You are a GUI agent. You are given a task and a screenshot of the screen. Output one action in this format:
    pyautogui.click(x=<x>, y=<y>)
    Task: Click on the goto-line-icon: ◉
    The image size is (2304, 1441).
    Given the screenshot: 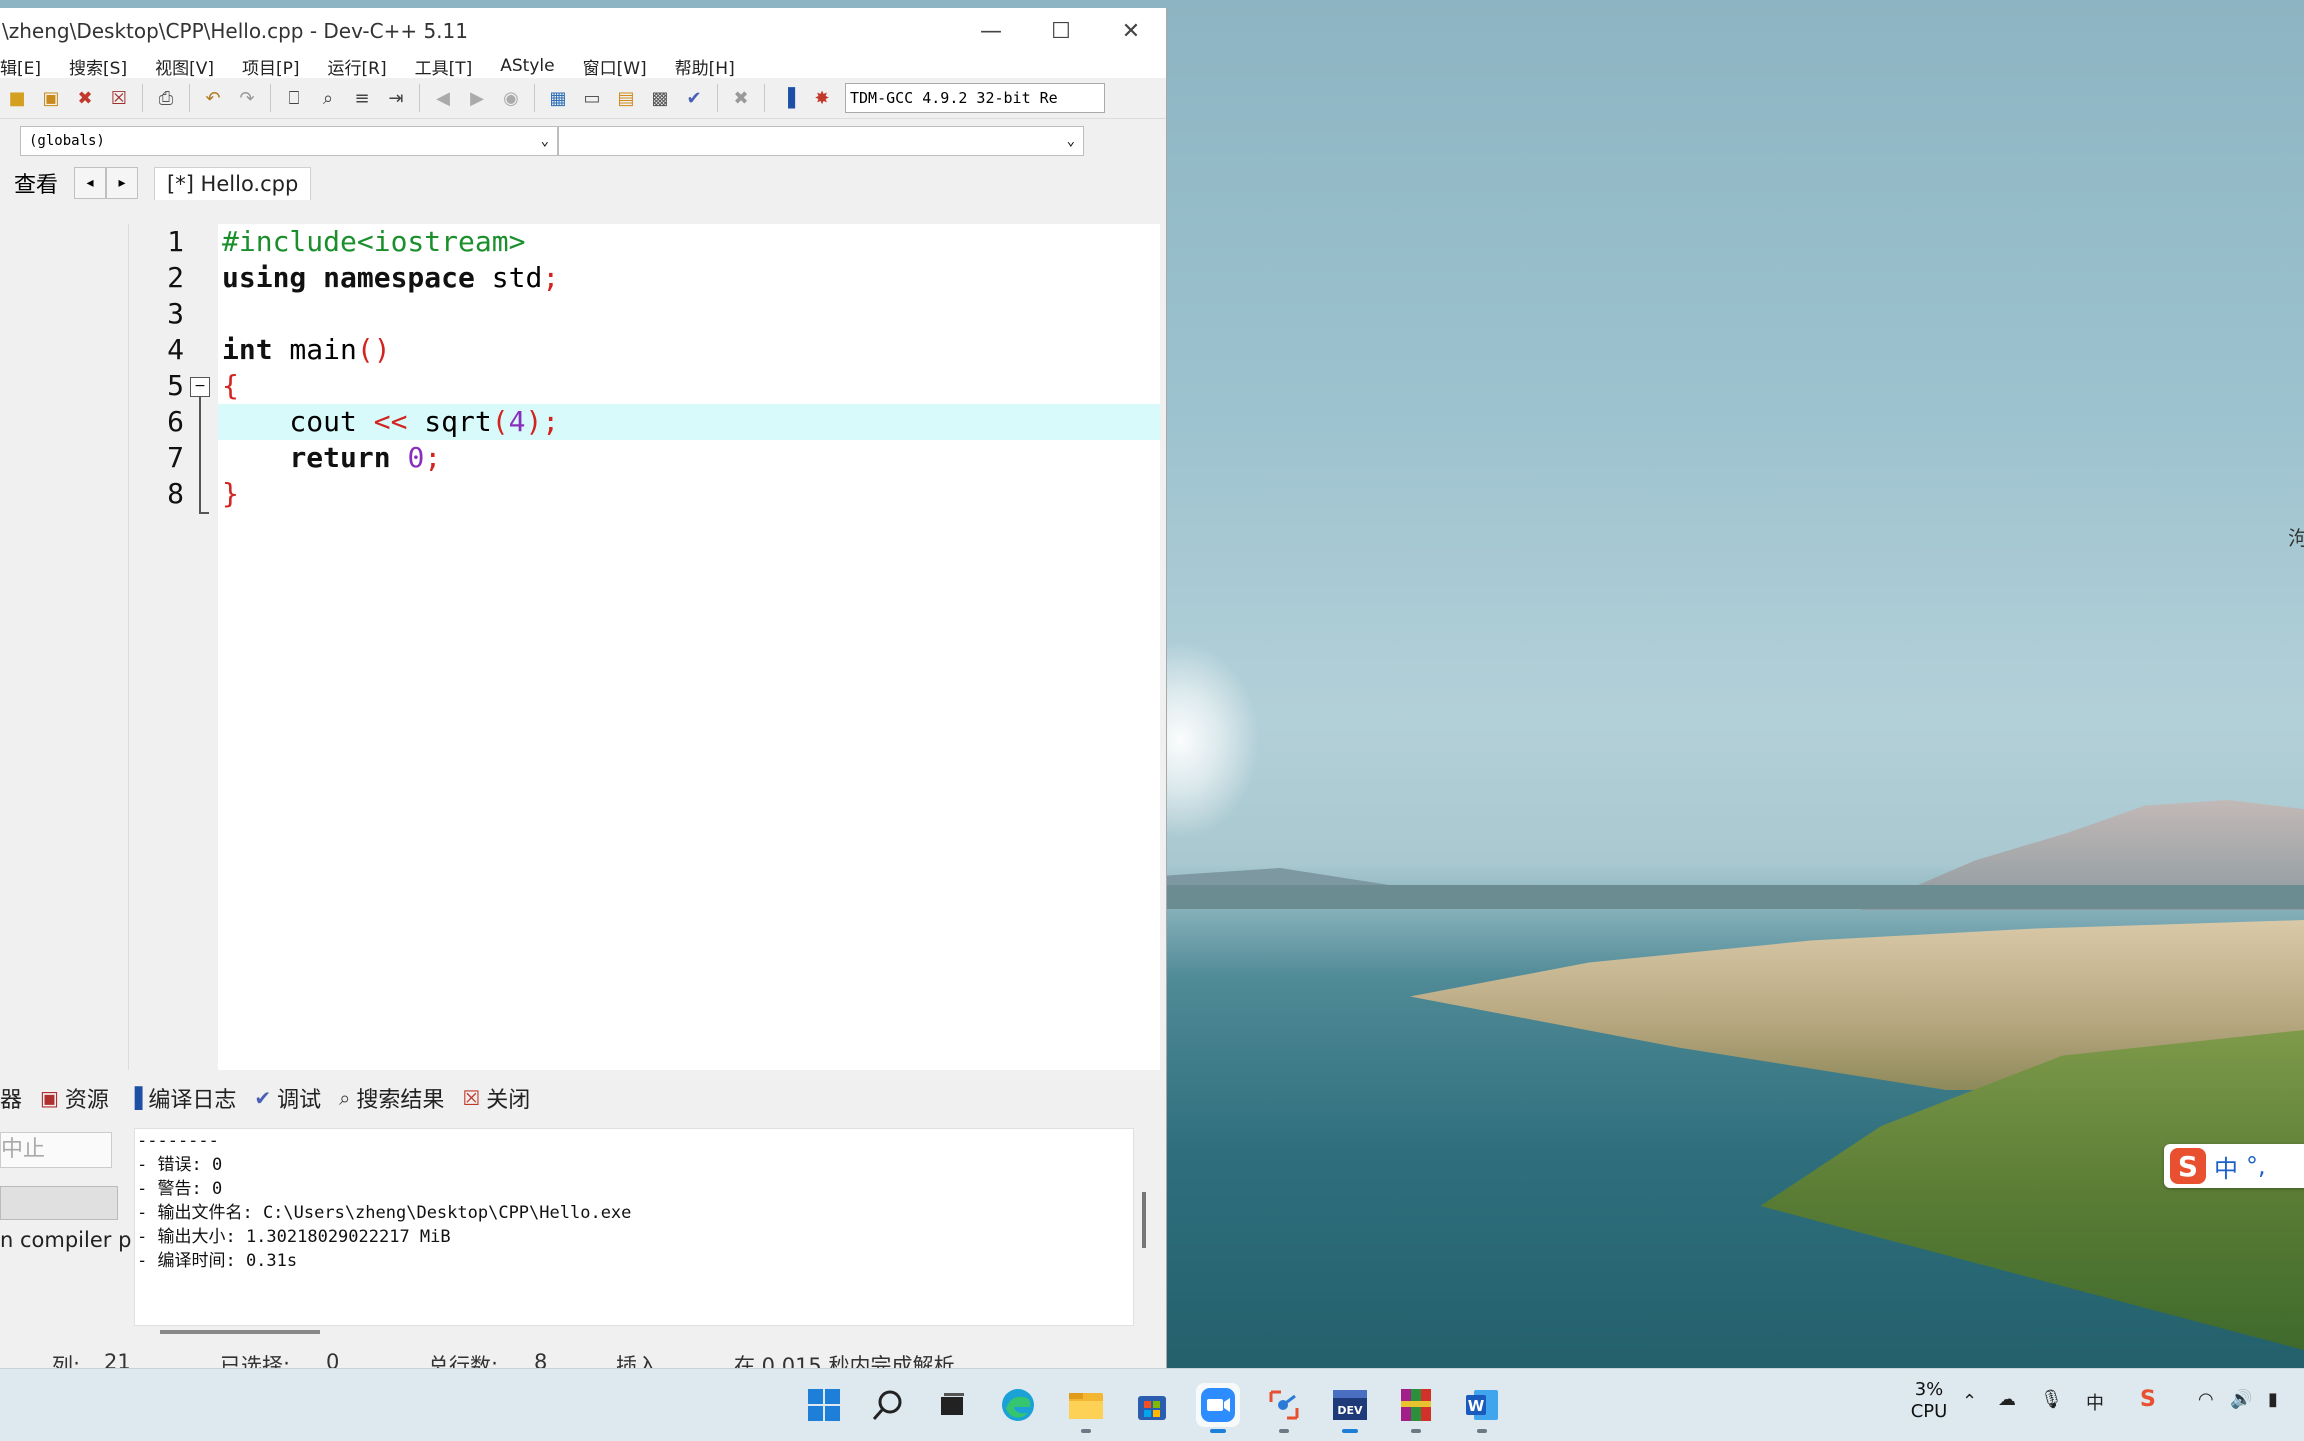 What is the action you would take?
    pyautogui.click(x=511, y=98)
    